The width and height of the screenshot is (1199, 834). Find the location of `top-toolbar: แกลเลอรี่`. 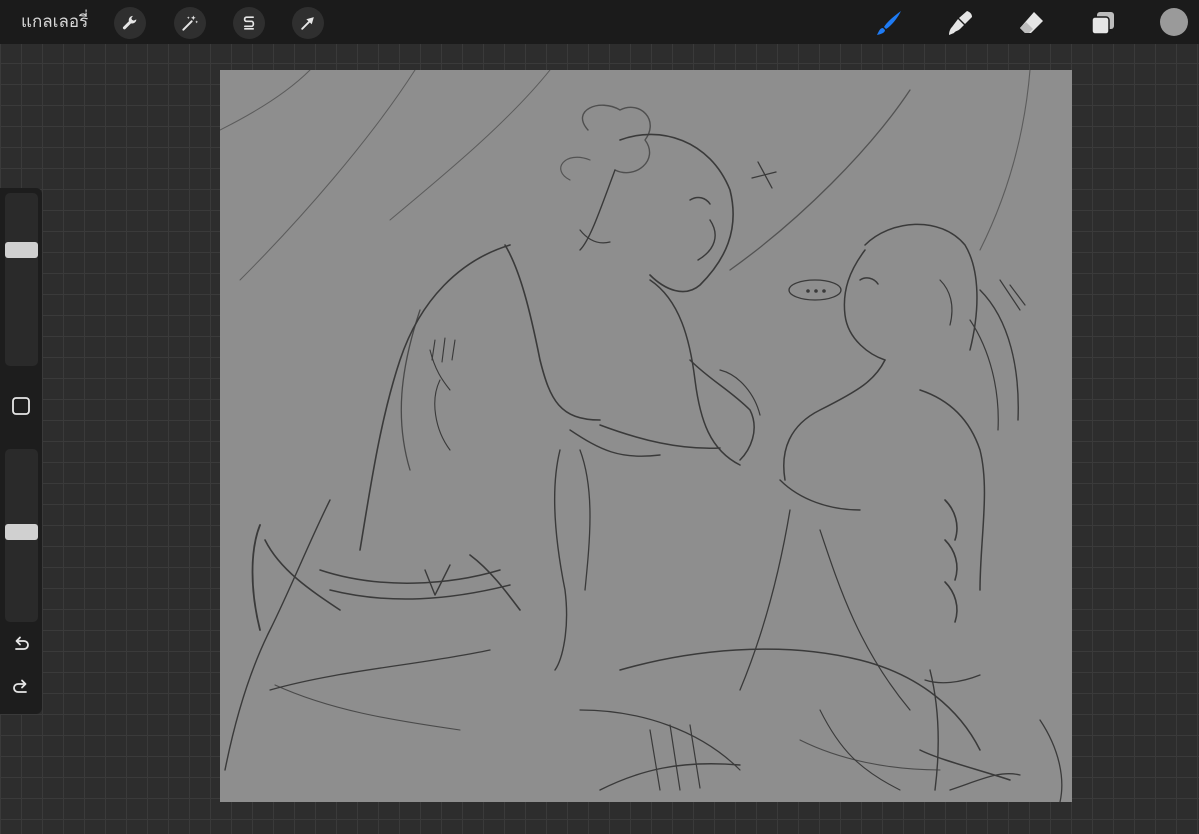

top-toolbar: แกลเลอรี่ is located at coordinates (599, 22).